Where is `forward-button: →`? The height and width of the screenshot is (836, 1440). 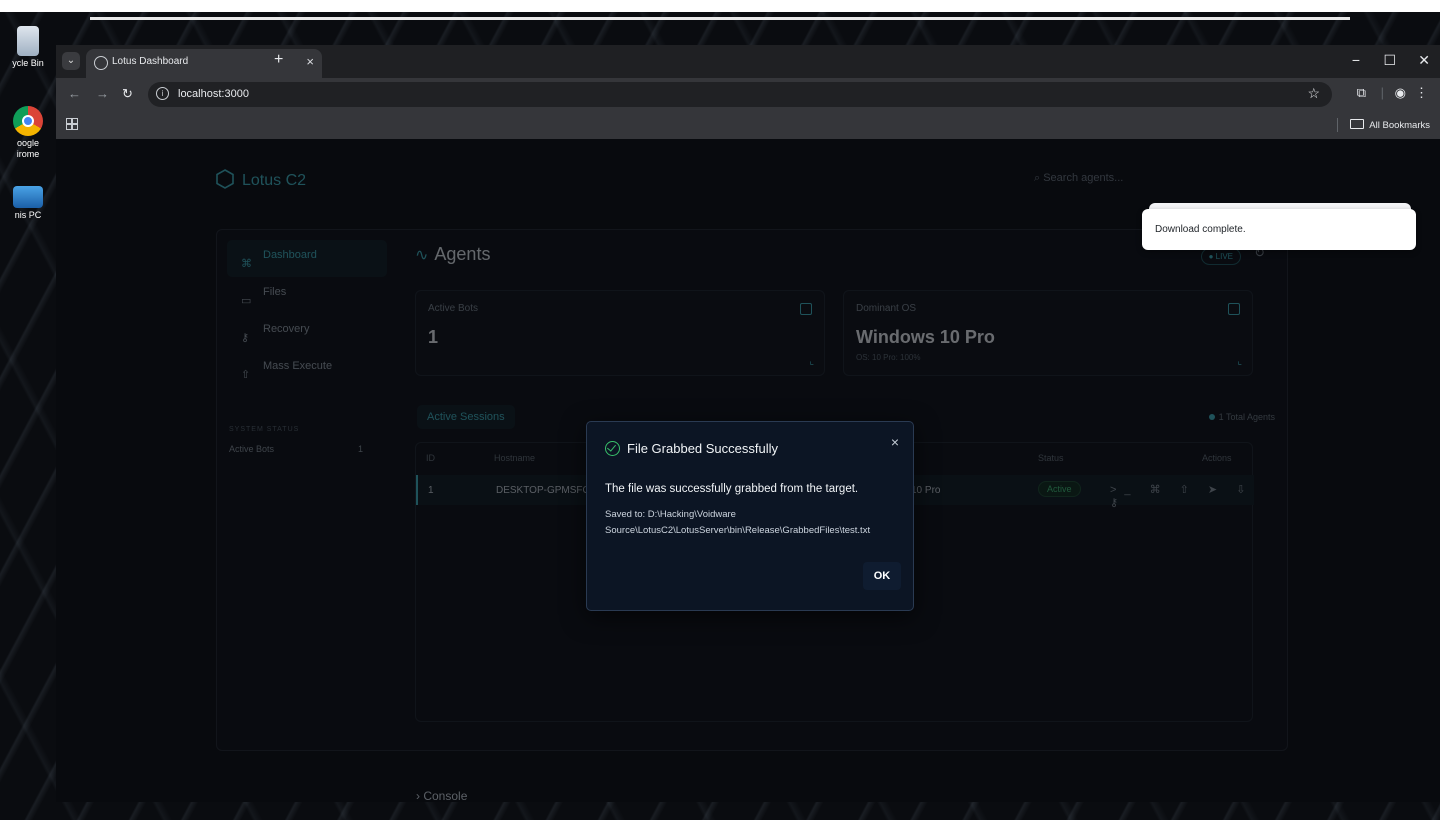 forward-button: → is located at coordinates (102, 93).